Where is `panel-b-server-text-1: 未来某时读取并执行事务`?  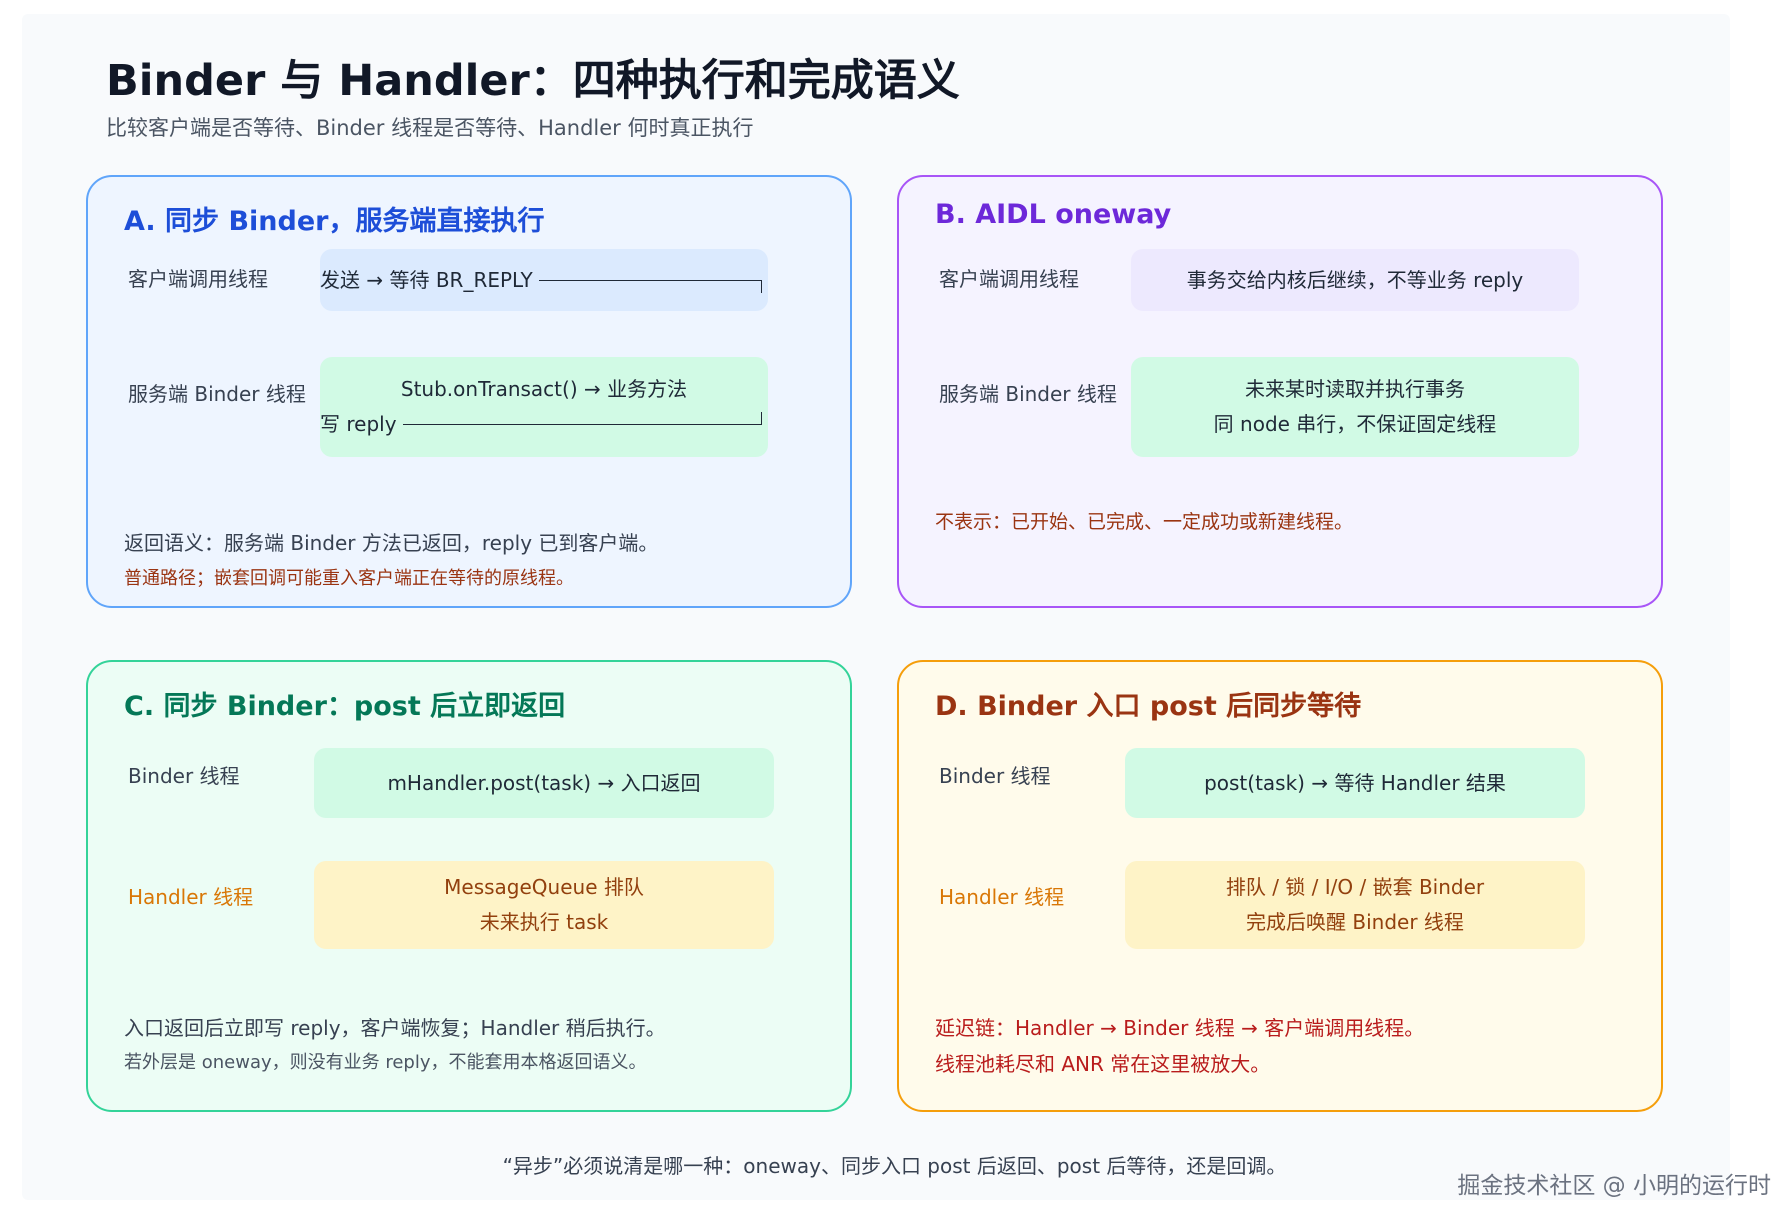 panel-b-server-text-1: 未来某时读取并执行事务 is located at coordinates (1355, 389).